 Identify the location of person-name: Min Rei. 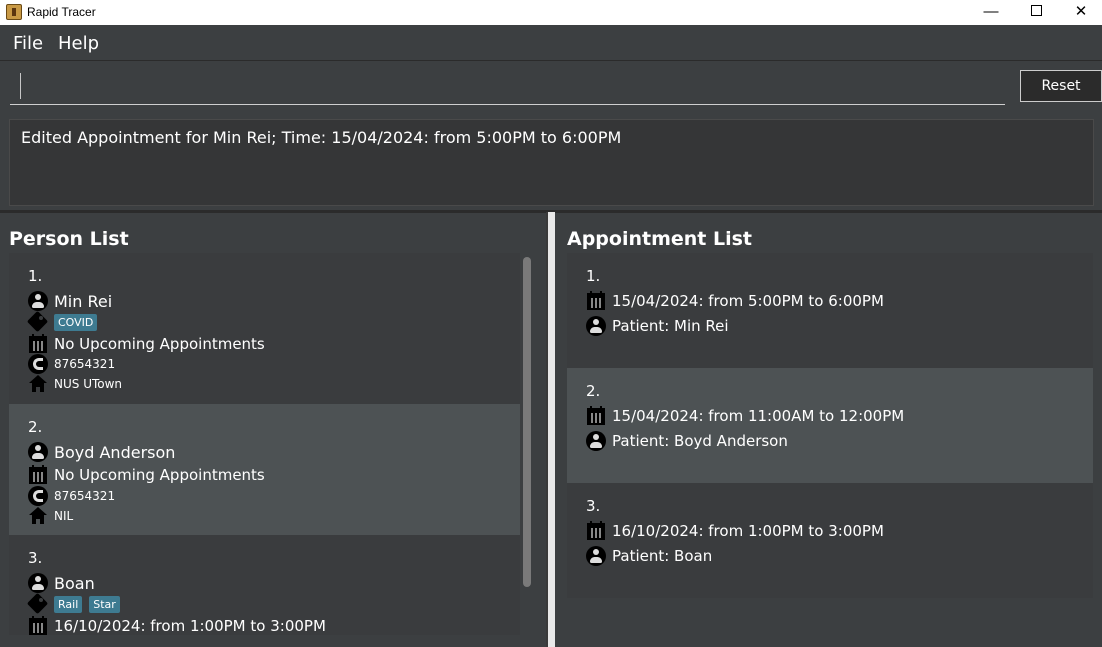
(83, 301).